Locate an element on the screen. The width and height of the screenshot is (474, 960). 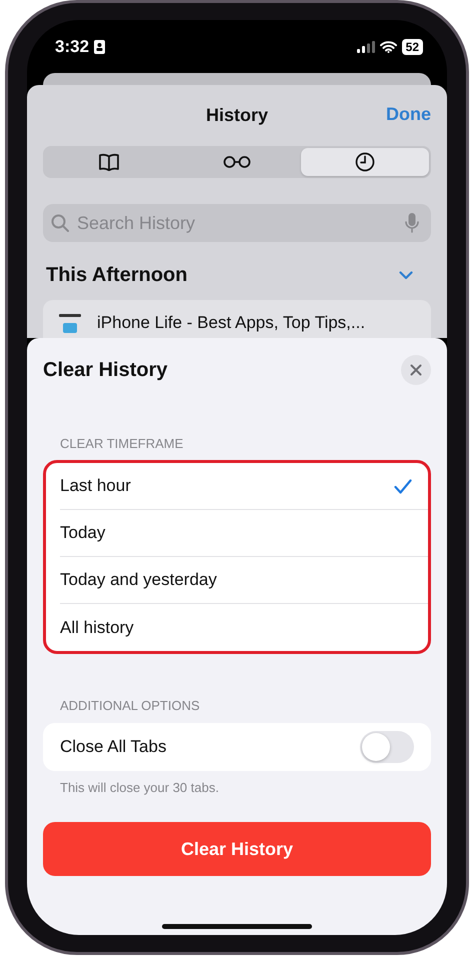
search-icon is located at coordinates (60, 223).